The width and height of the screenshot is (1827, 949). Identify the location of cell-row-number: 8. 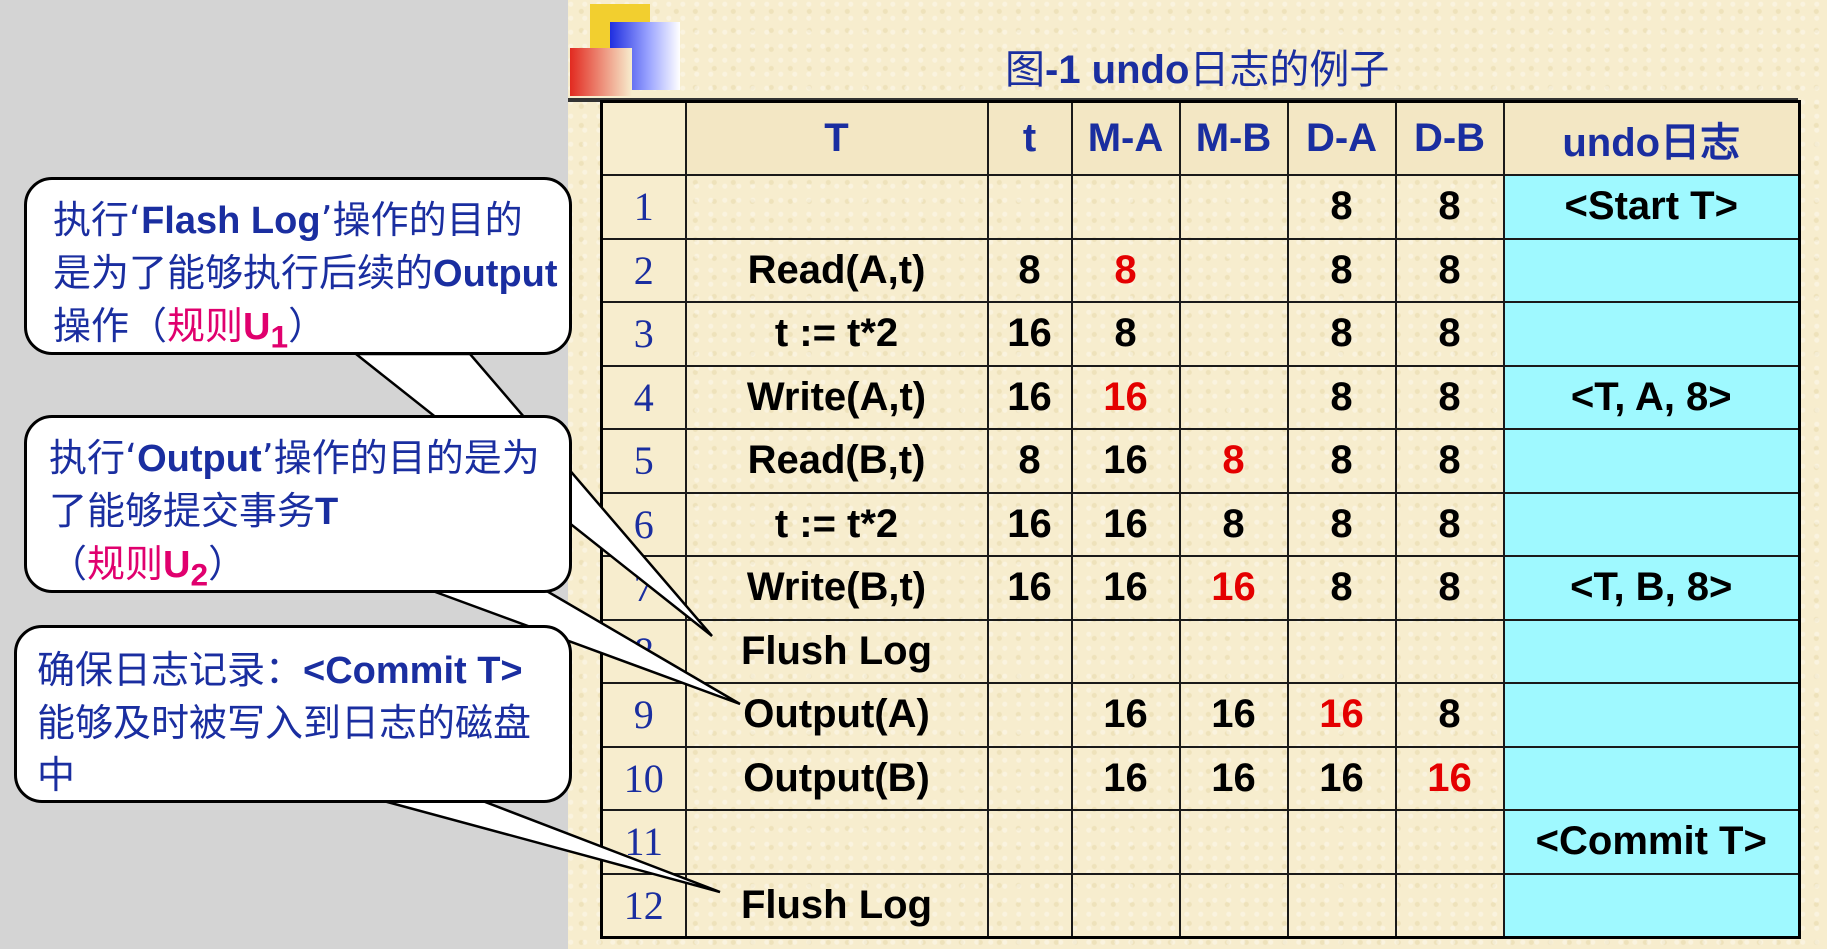
(643, 651).